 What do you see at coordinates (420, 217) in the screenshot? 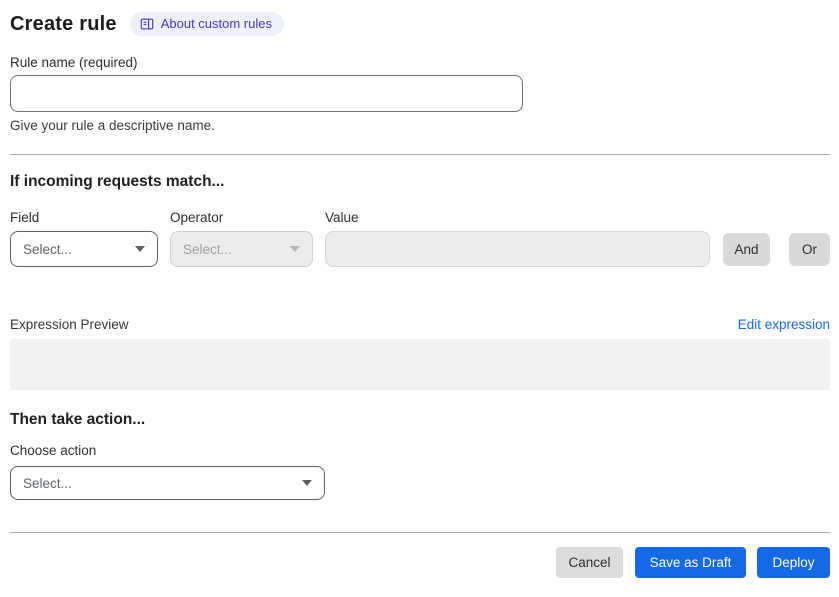
I see `match-column-labels: Field Operator Value` at bounding box center [420, 217].